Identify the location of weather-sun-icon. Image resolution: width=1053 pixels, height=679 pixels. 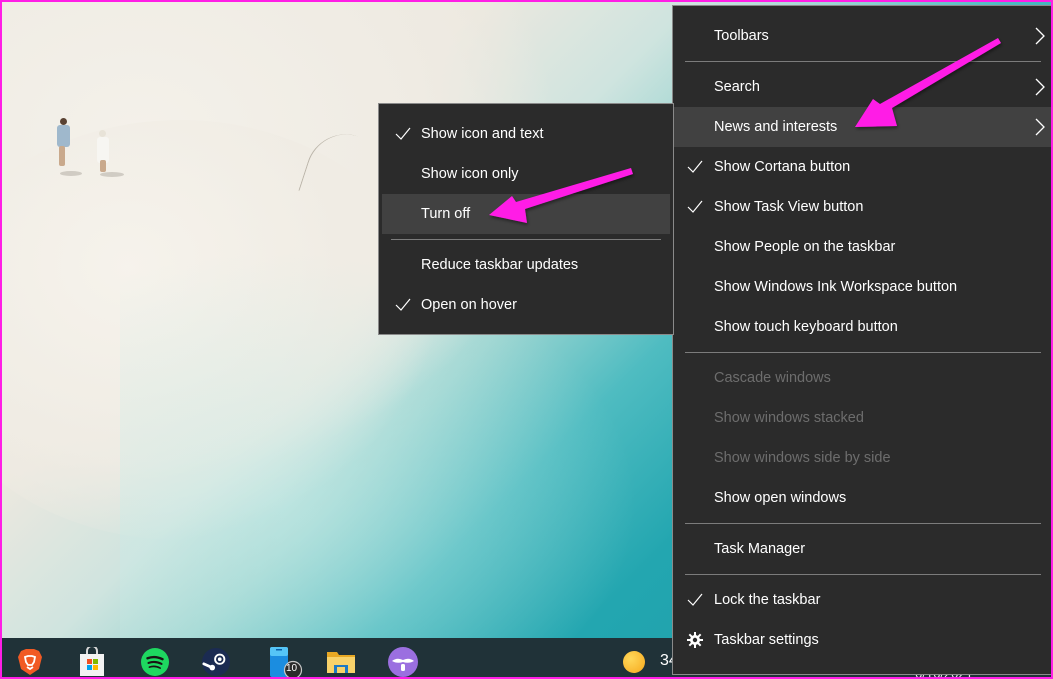
(634, 662).